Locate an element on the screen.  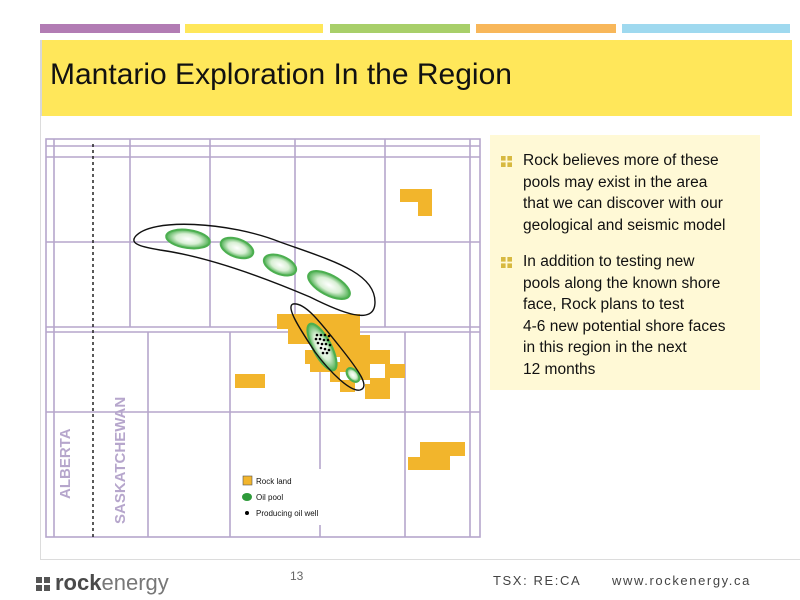
rock-land-icon is located at coordinates (247, 480).